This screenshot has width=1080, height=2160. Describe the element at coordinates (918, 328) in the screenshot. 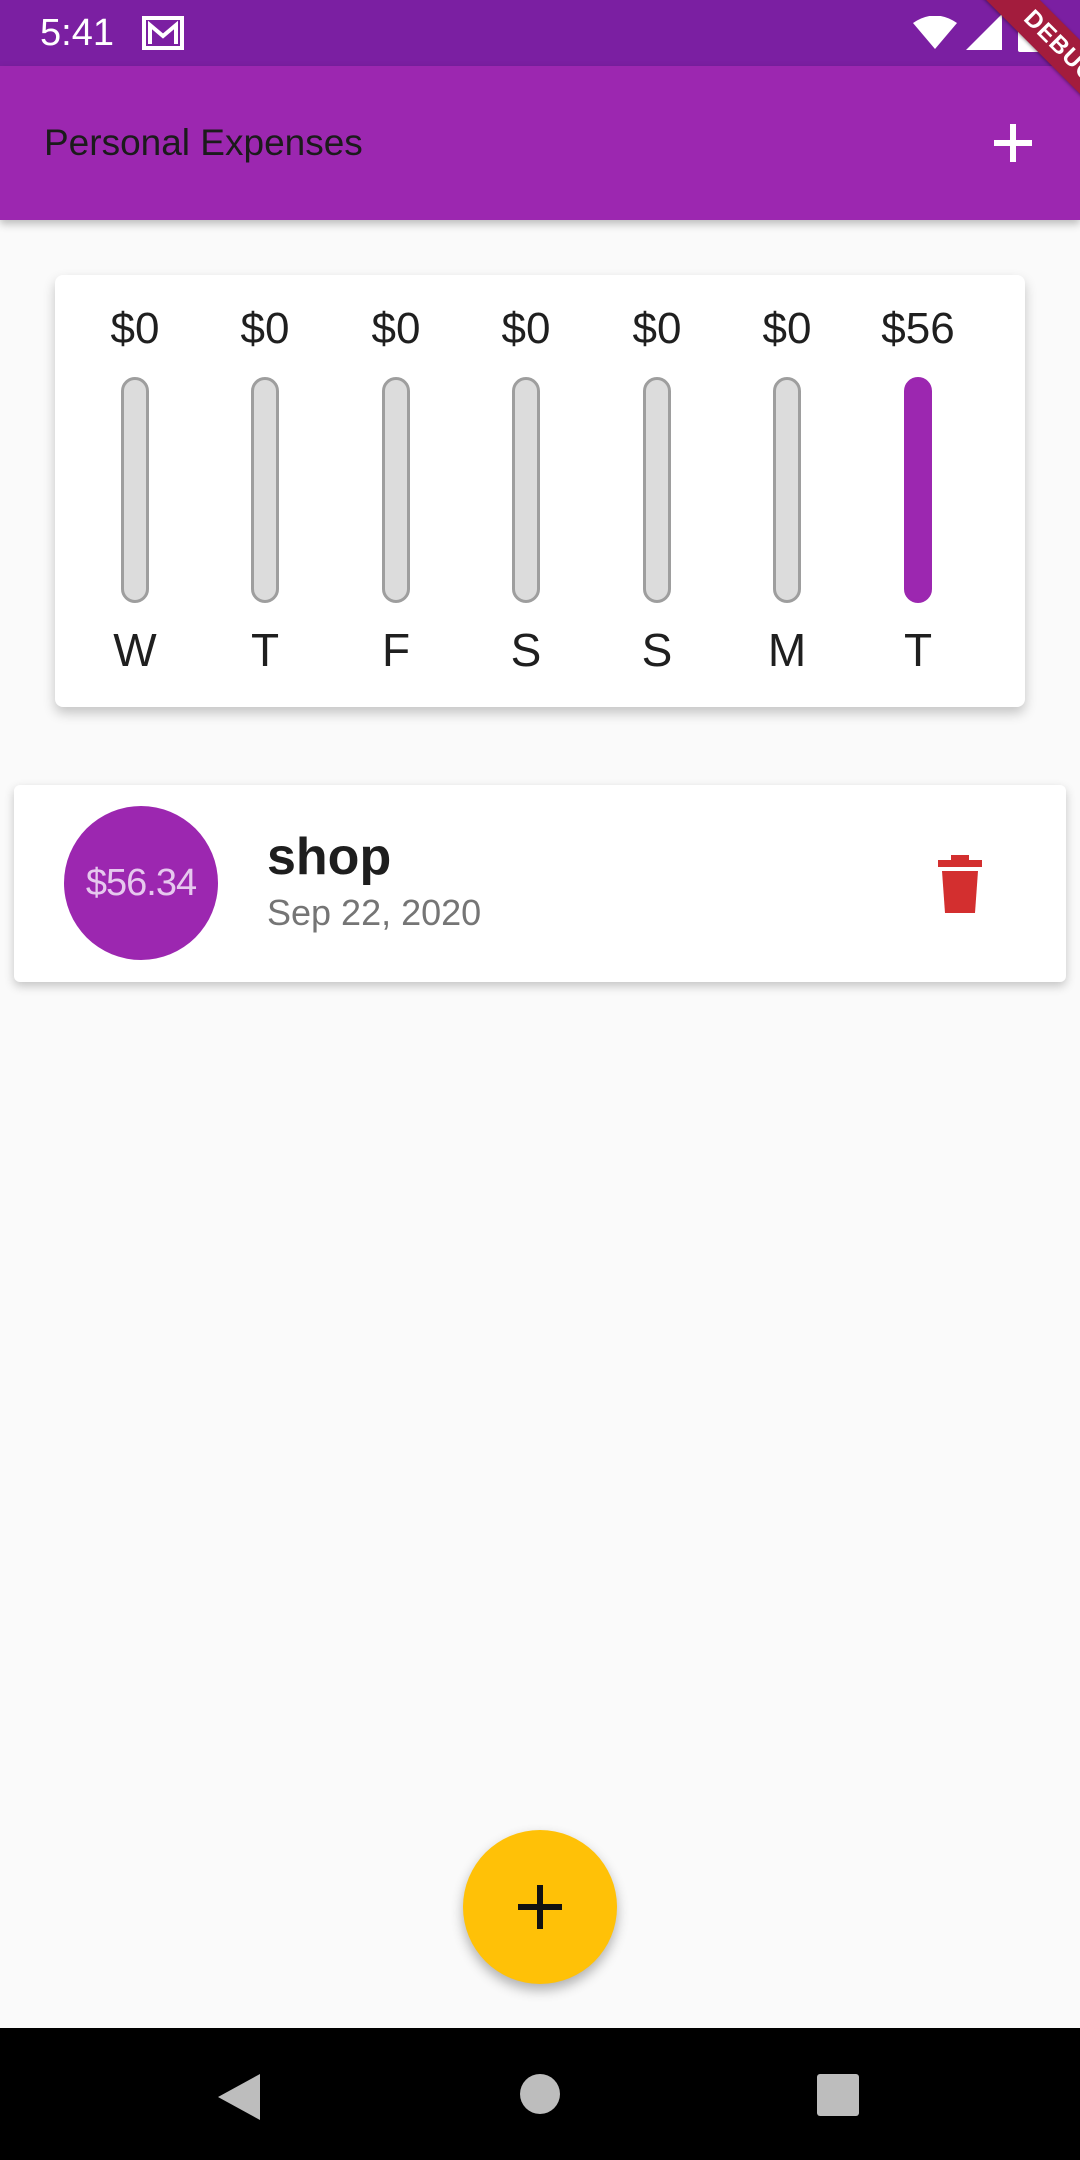

I see `bar-amount: $56` at that location.